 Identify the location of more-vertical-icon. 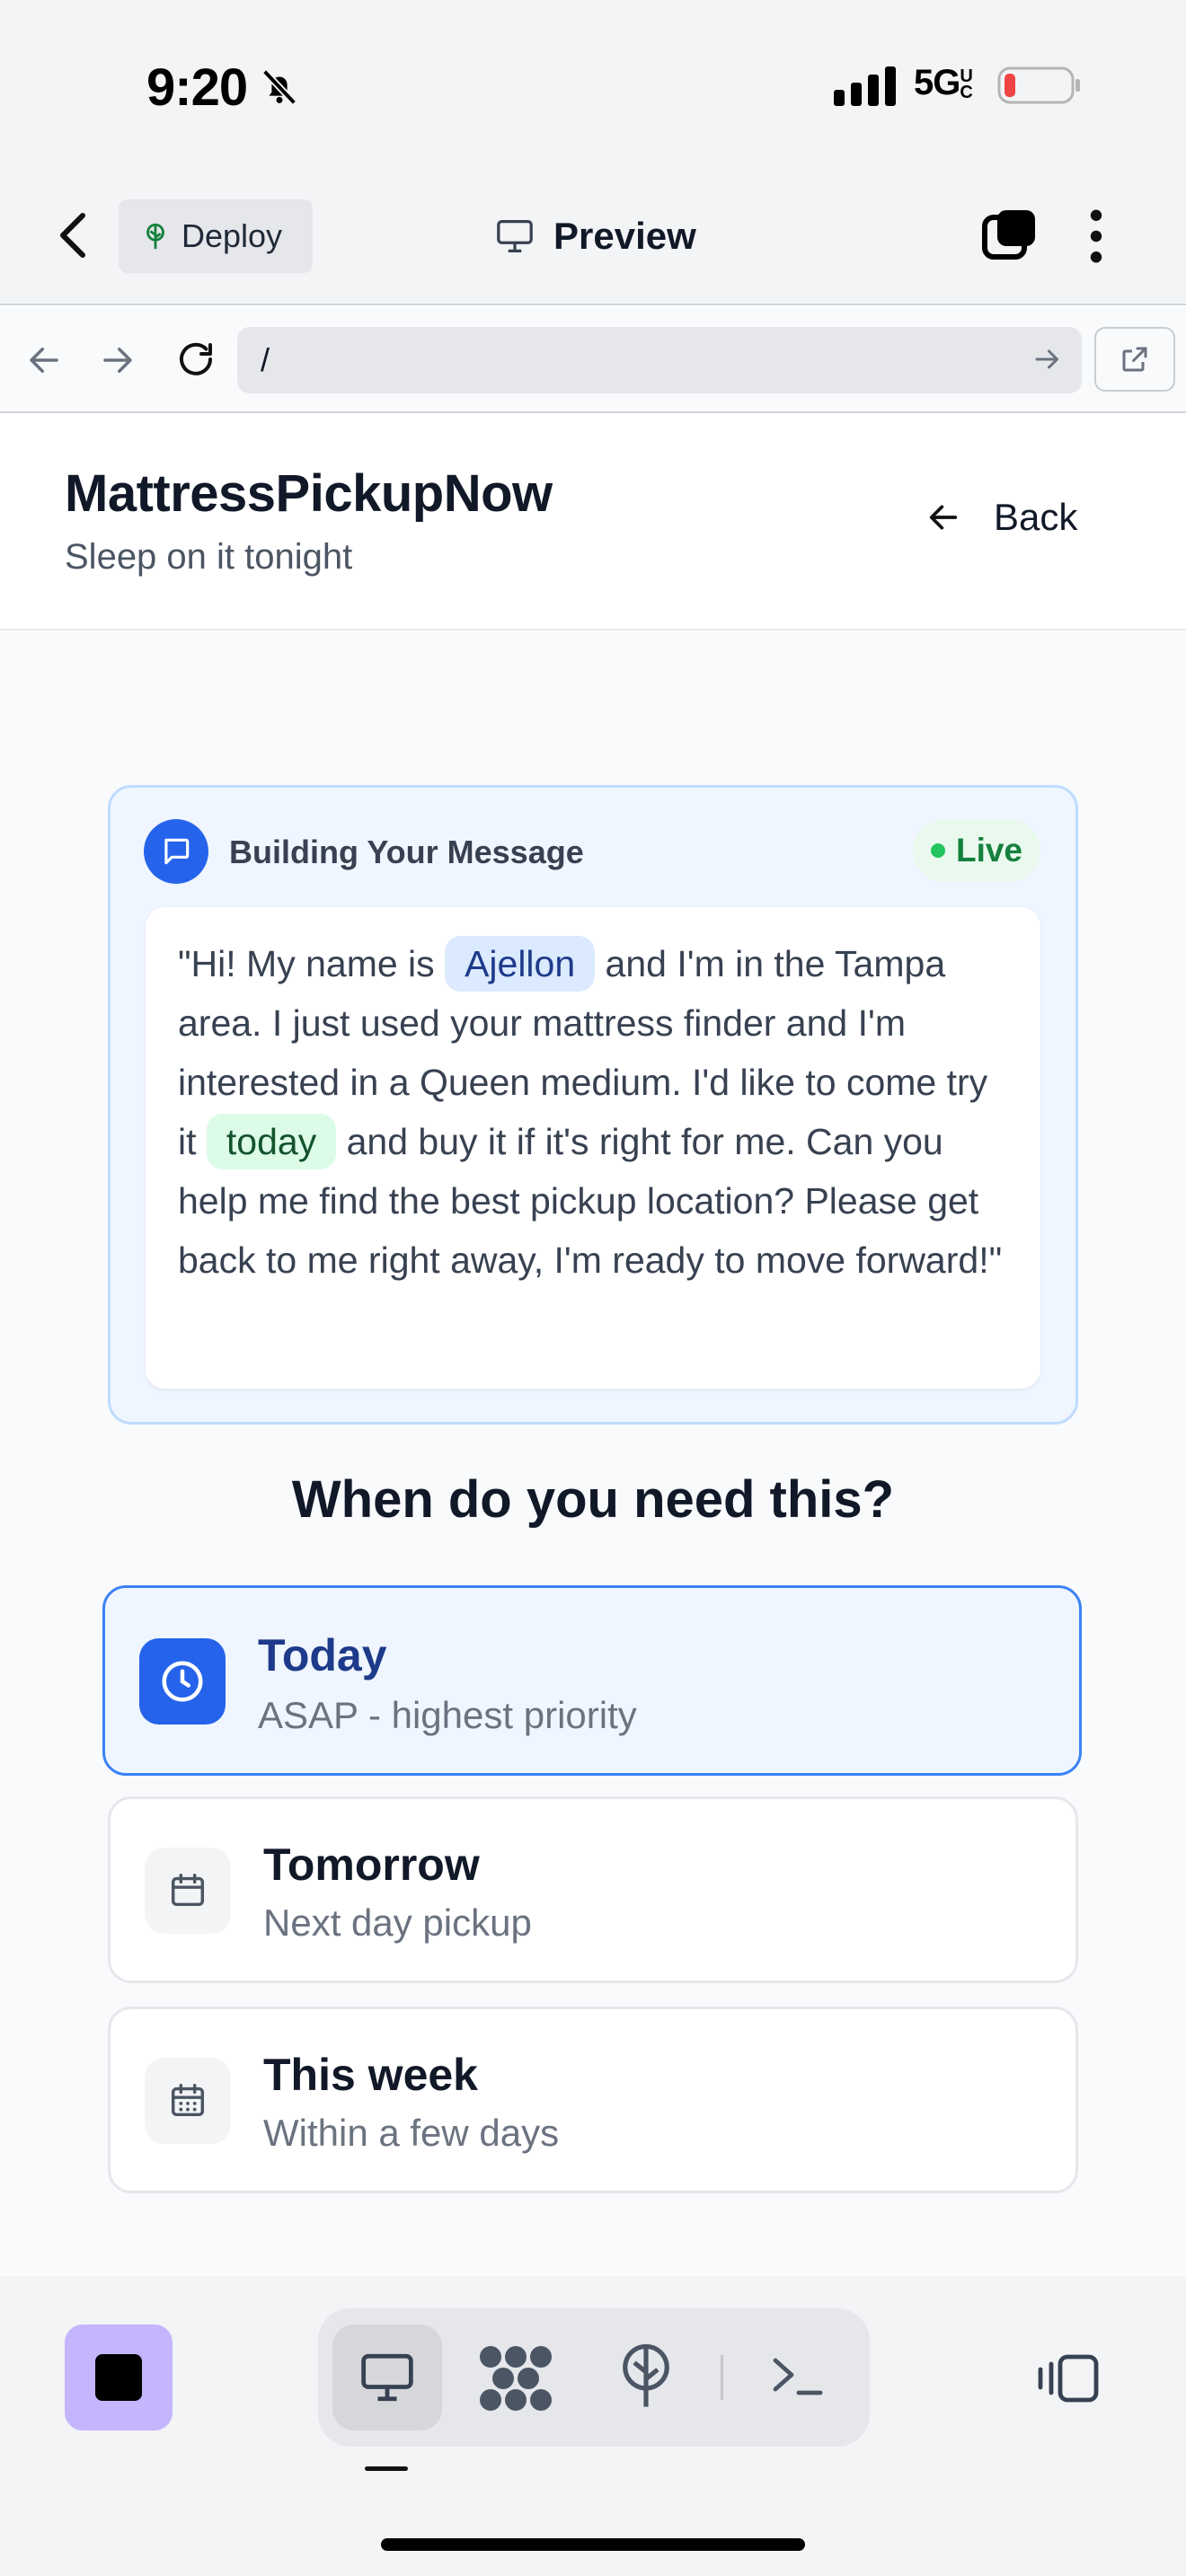
(1096, 236).